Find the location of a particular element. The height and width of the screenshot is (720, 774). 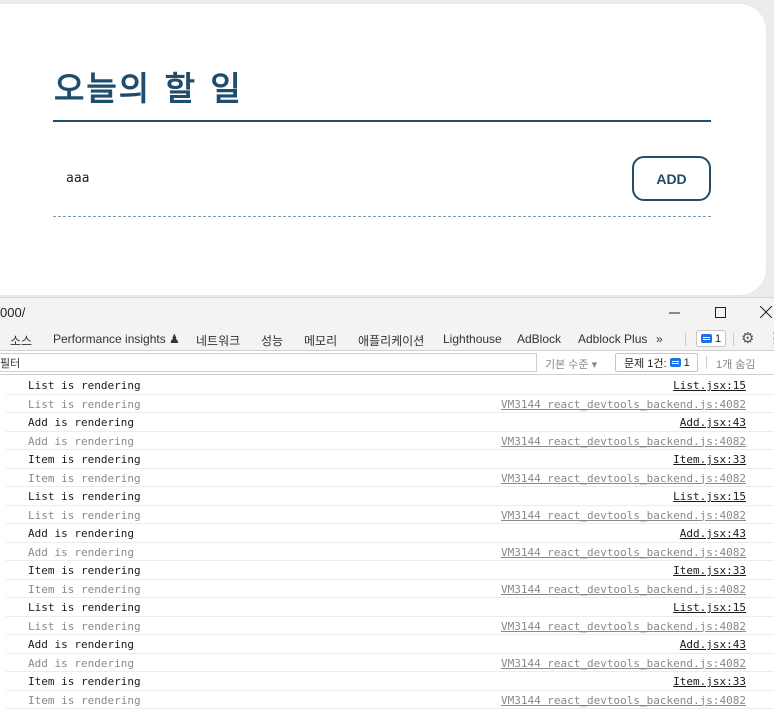

close-icon is located at coordinates (763, 312).